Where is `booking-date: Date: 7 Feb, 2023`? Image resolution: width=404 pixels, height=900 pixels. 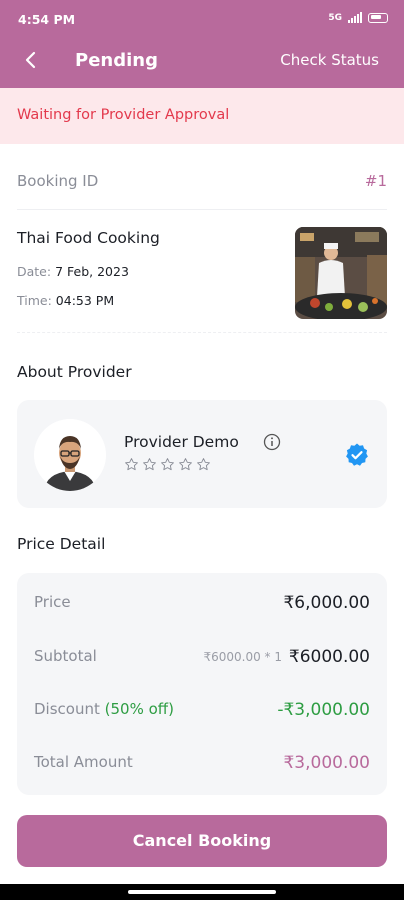
booking-date: Date: 7 Feb, 2023 is located at coordinates (73, 271).